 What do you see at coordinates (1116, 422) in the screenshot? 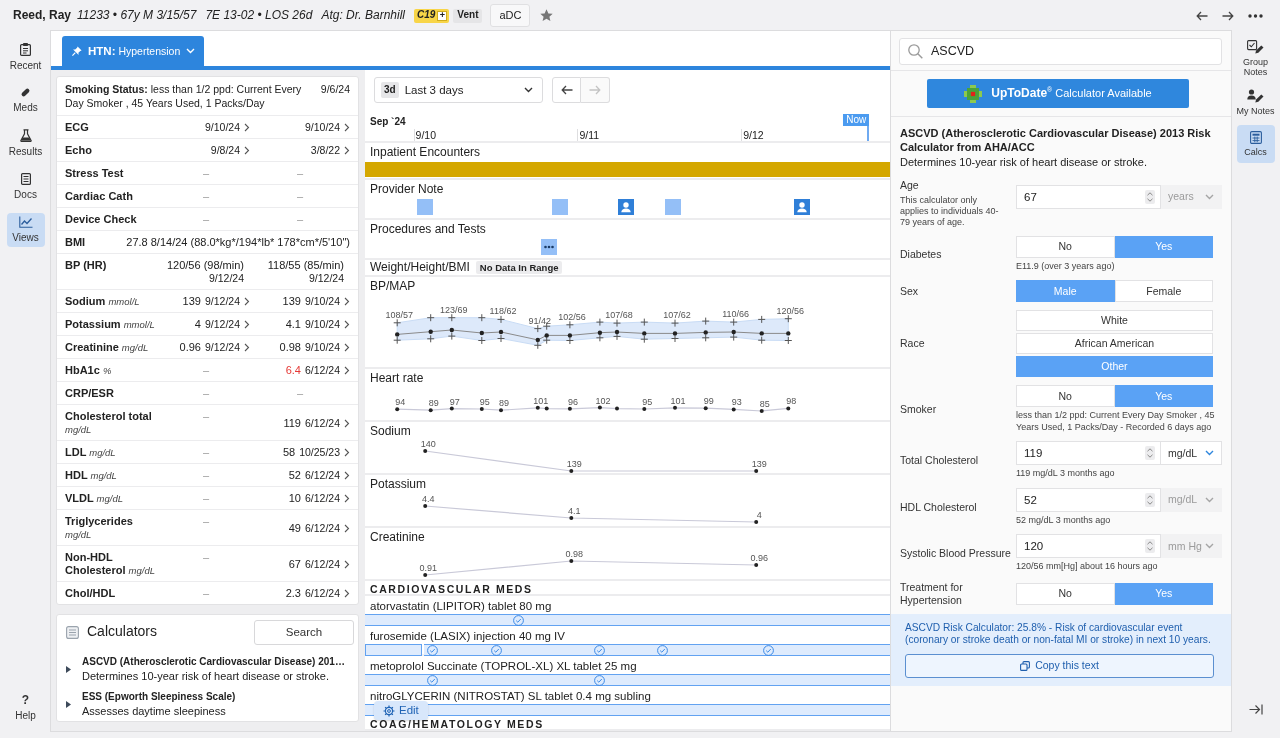
I see `field-note: less than 1/2 ppd: Current Every Day Smoker , 45 Years Used, 1 Packs/Day - Recorded 6 days ago` at bounding box center [1116, 422].